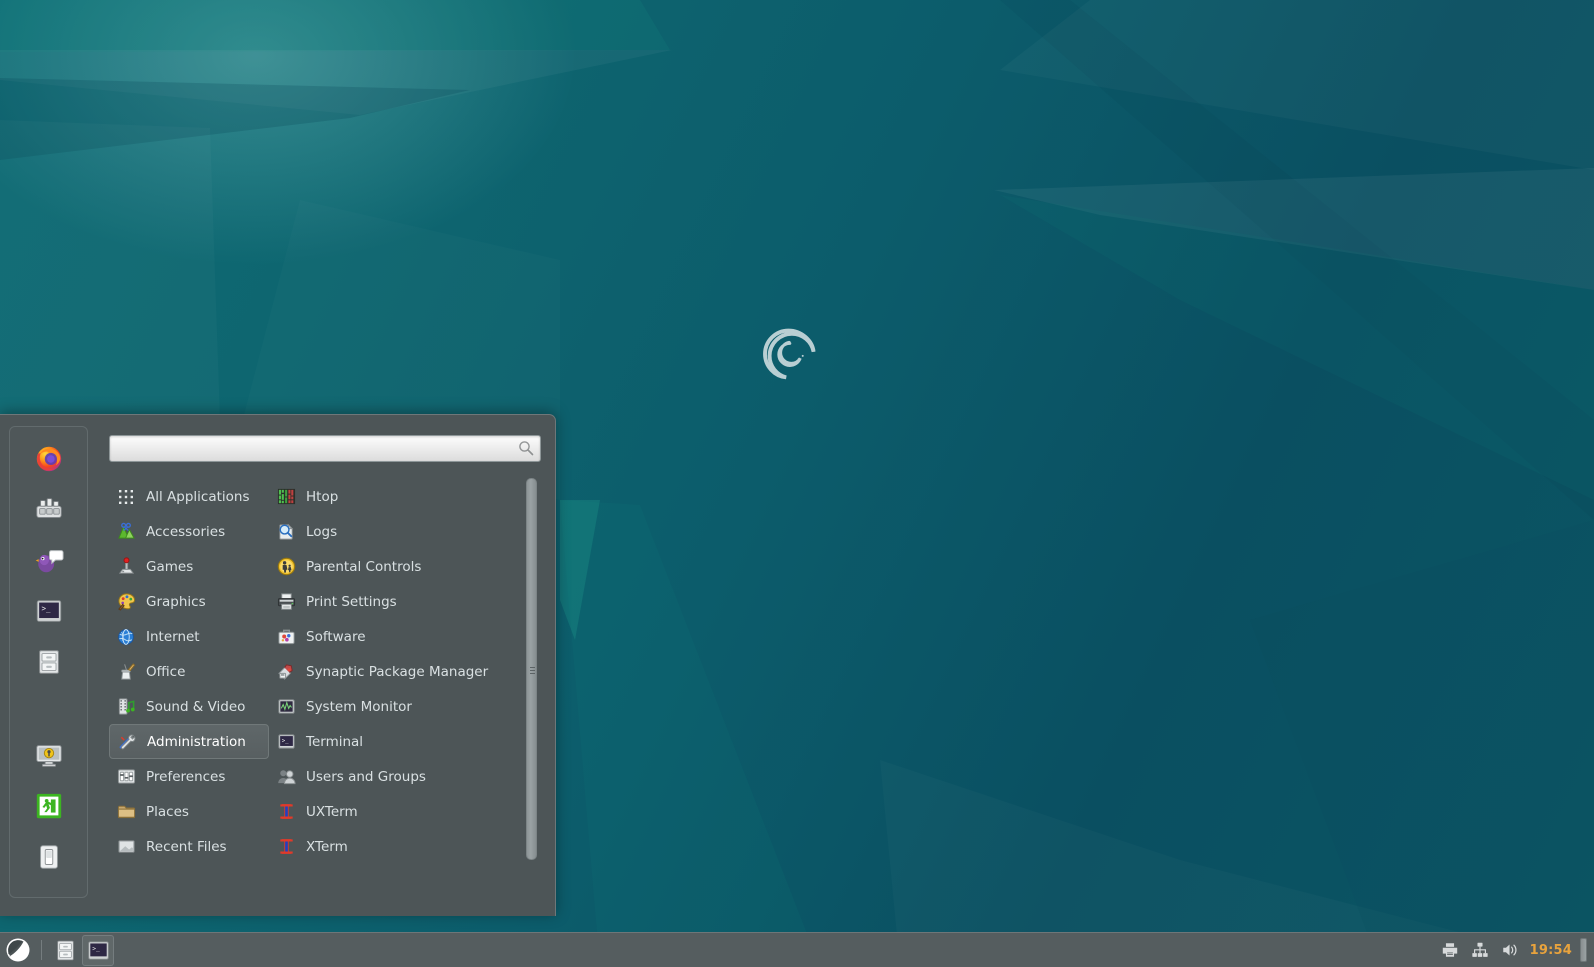  I want to click on panel-resize-handle, so click(1583, 950).